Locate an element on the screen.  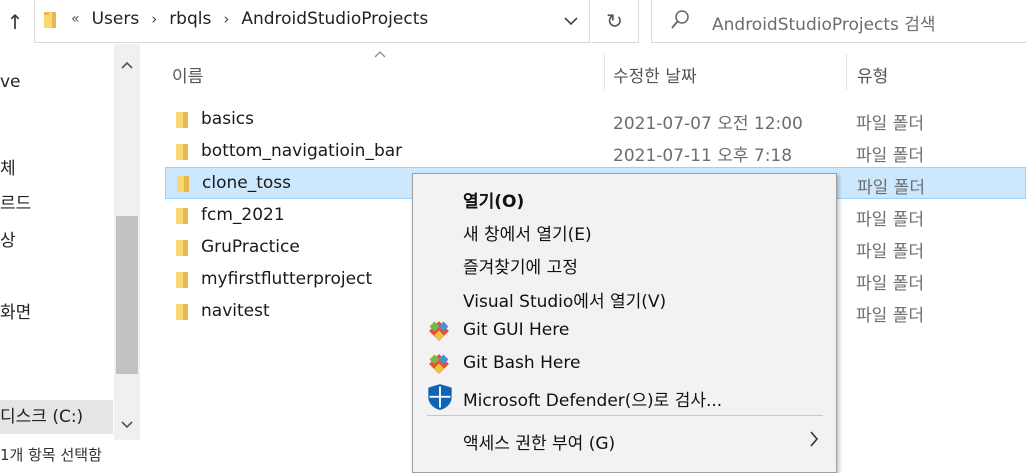
menu-item-open-visual-studio: Visual Studio에서 열기(V) is located at coordinates (624, 297).